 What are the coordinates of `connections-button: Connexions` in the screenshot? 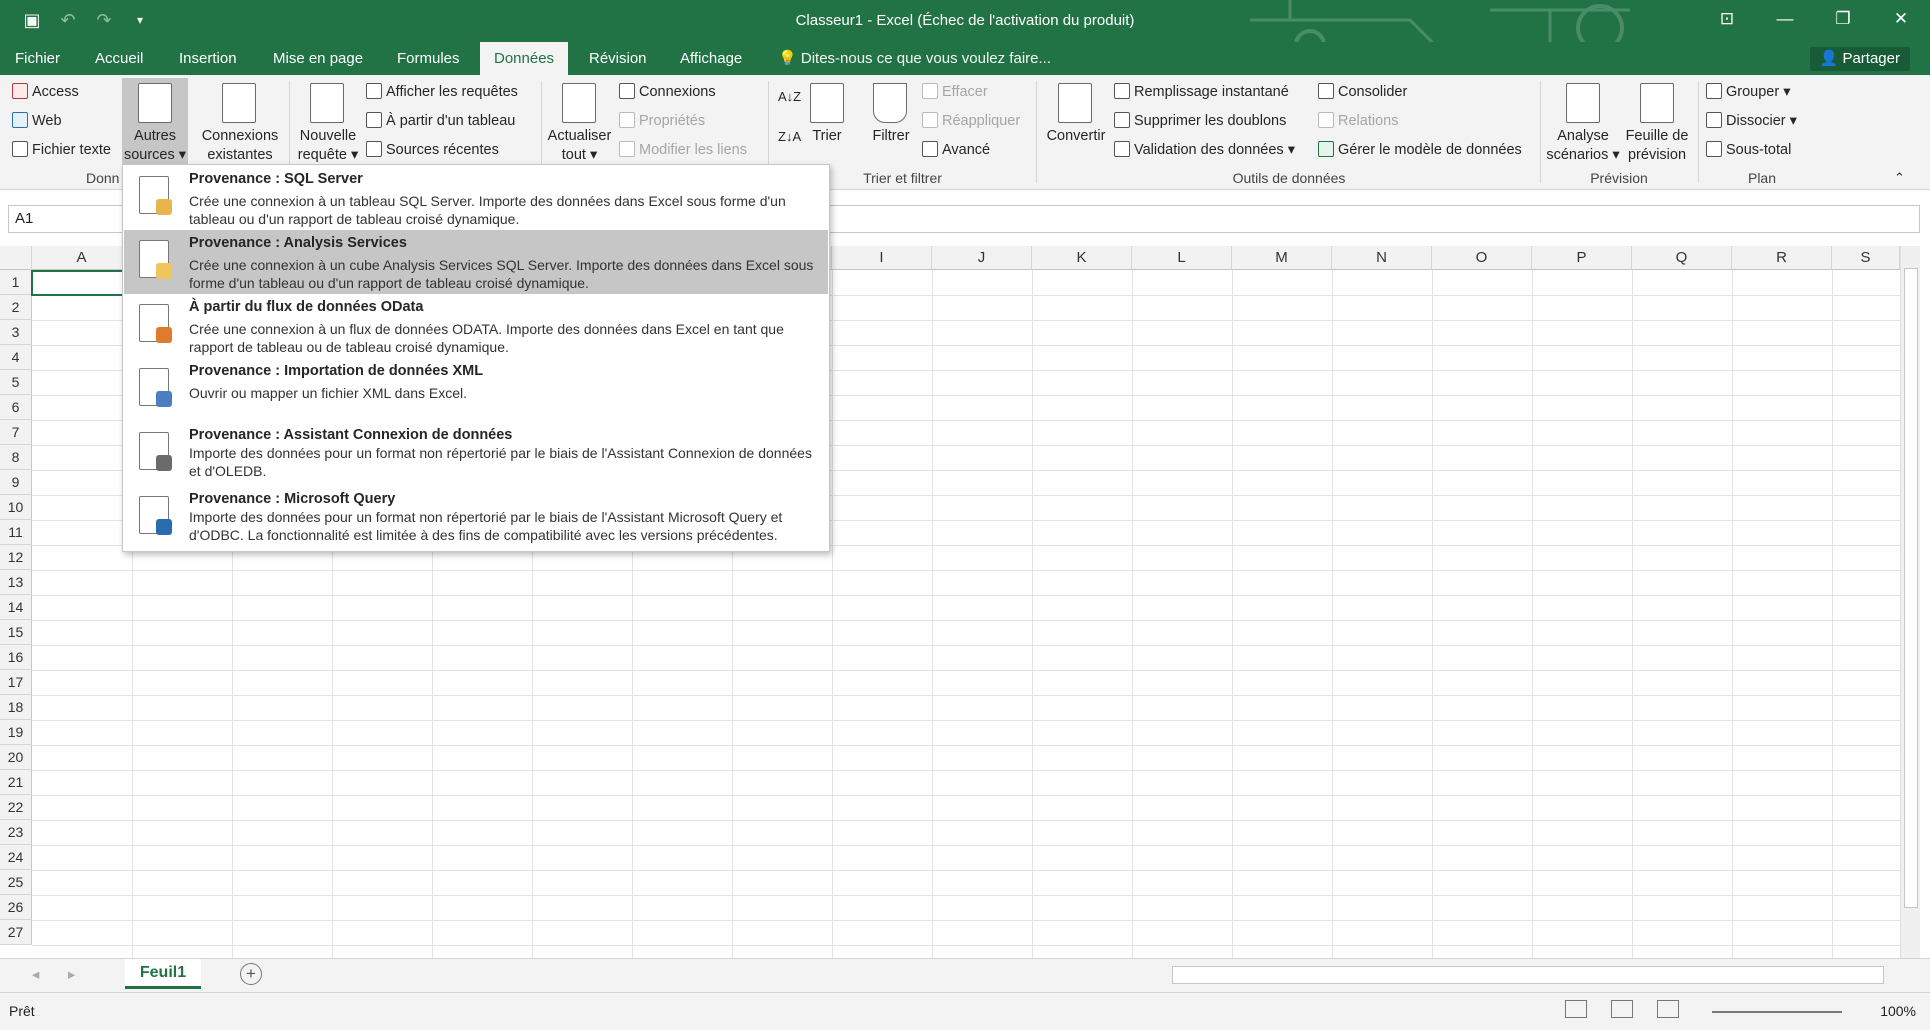 It's located at (667, 92).